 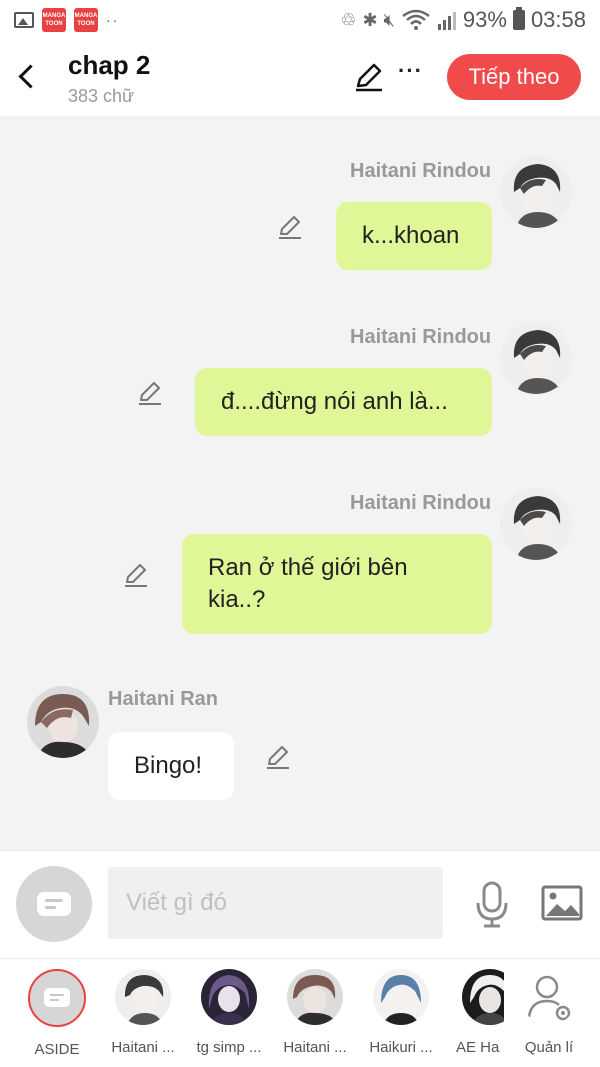 I want to click on cell-signal-icon, so click(x=446, y=21).